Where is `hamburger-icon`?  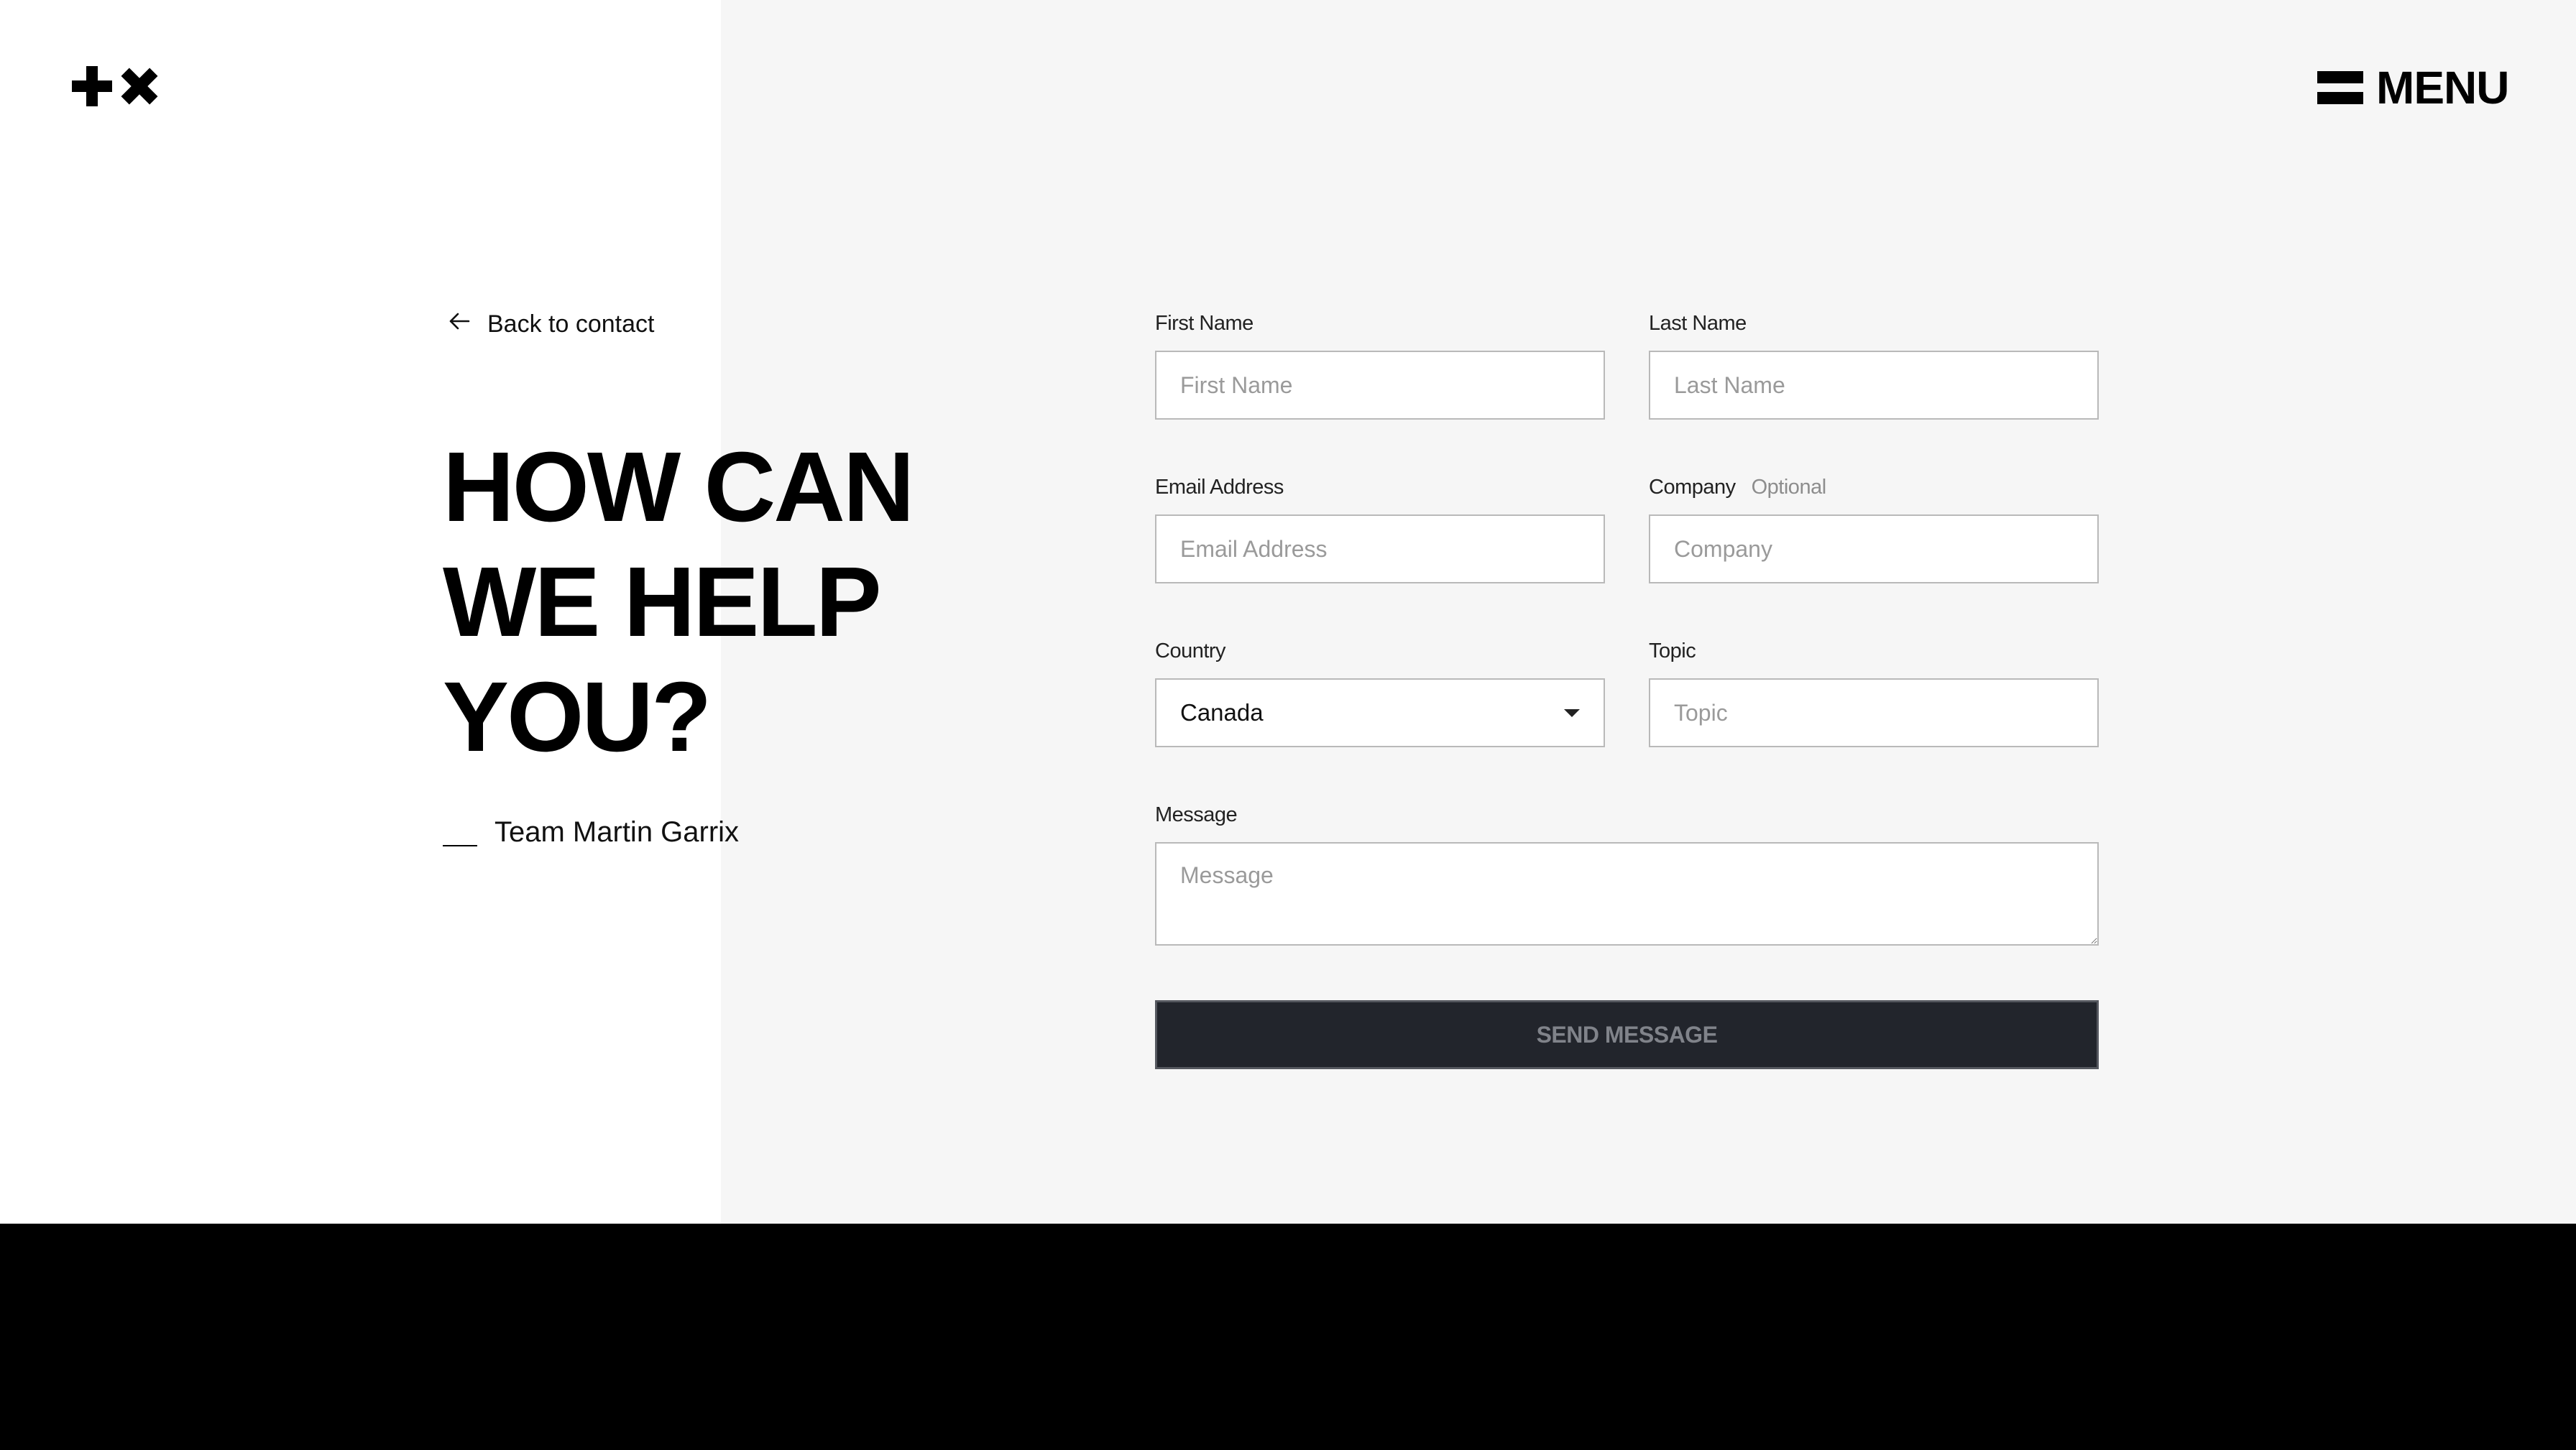 hamburger-icon is located at coordinates (2340, 87).